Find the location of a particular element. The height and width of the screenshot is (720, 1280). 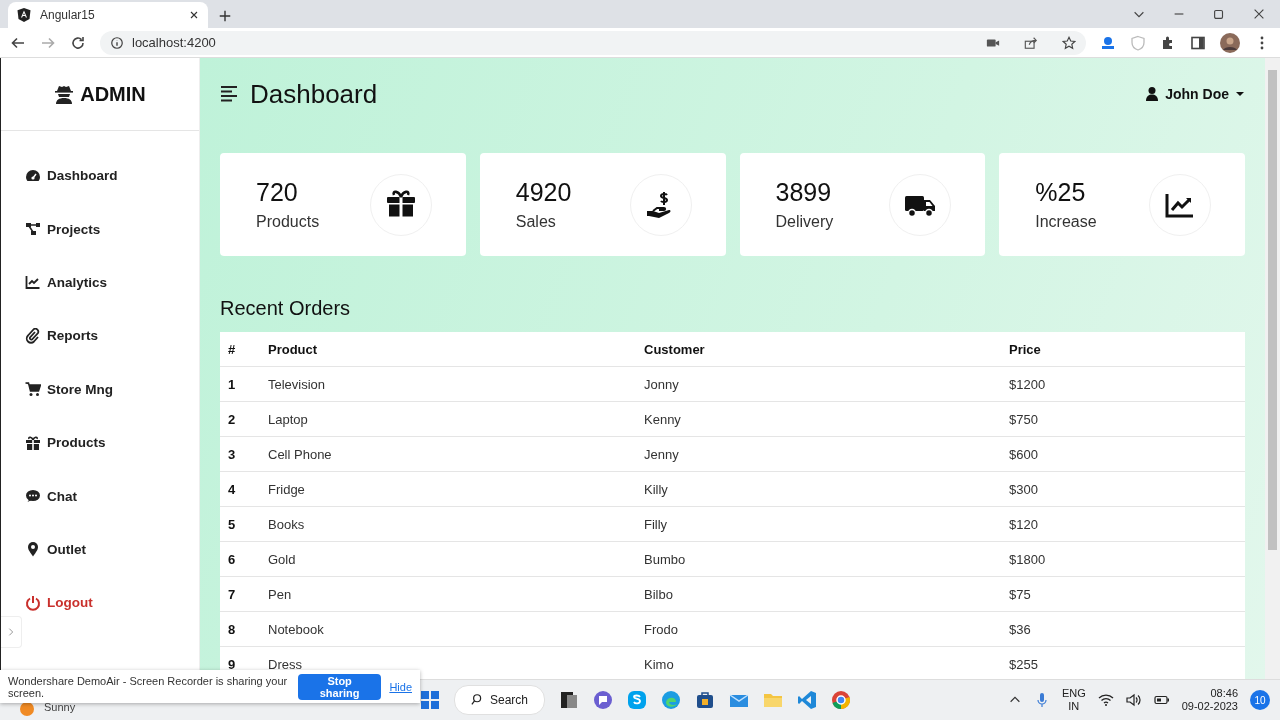

table-cell: 1 is located at coordinates (240, 384).